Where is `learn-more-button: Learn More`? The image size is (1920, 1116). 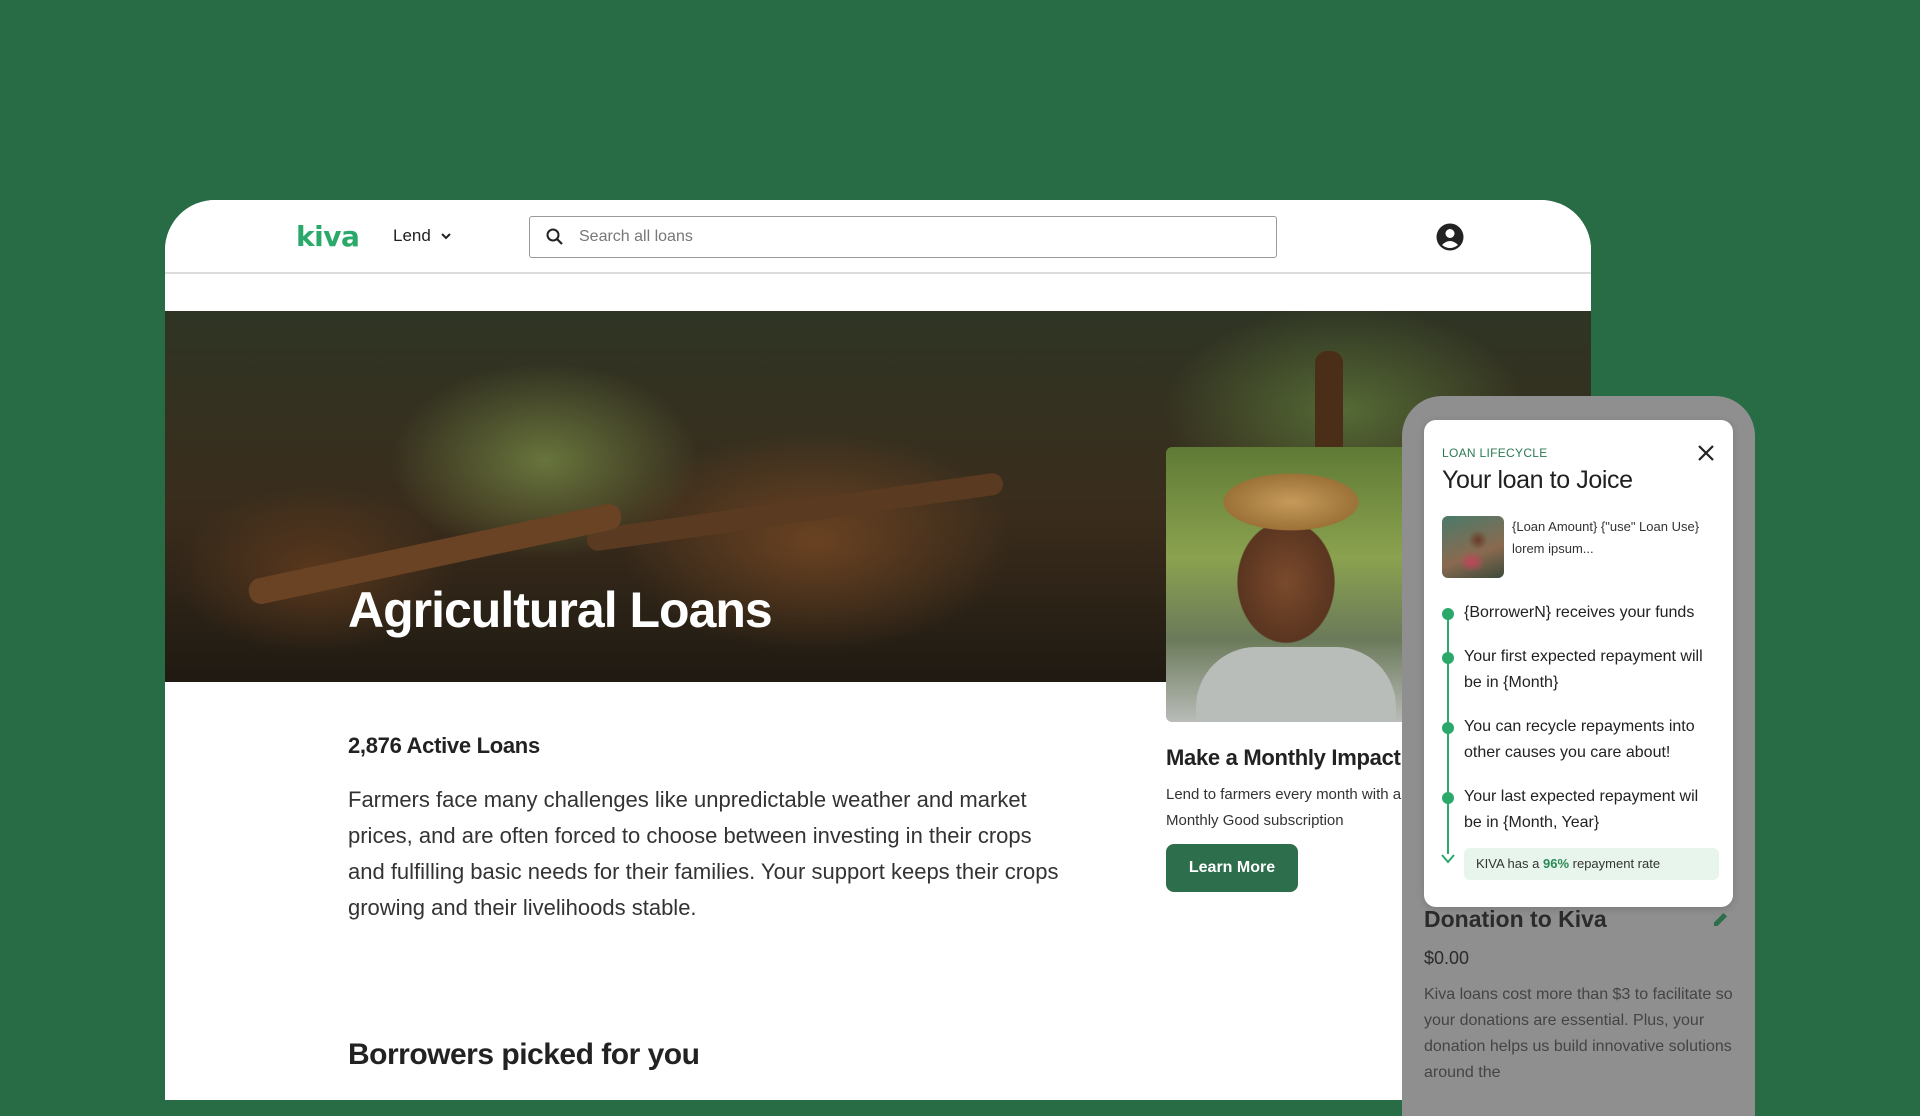 learn-more-button: Learn More is located at coordinates (1232, 868).